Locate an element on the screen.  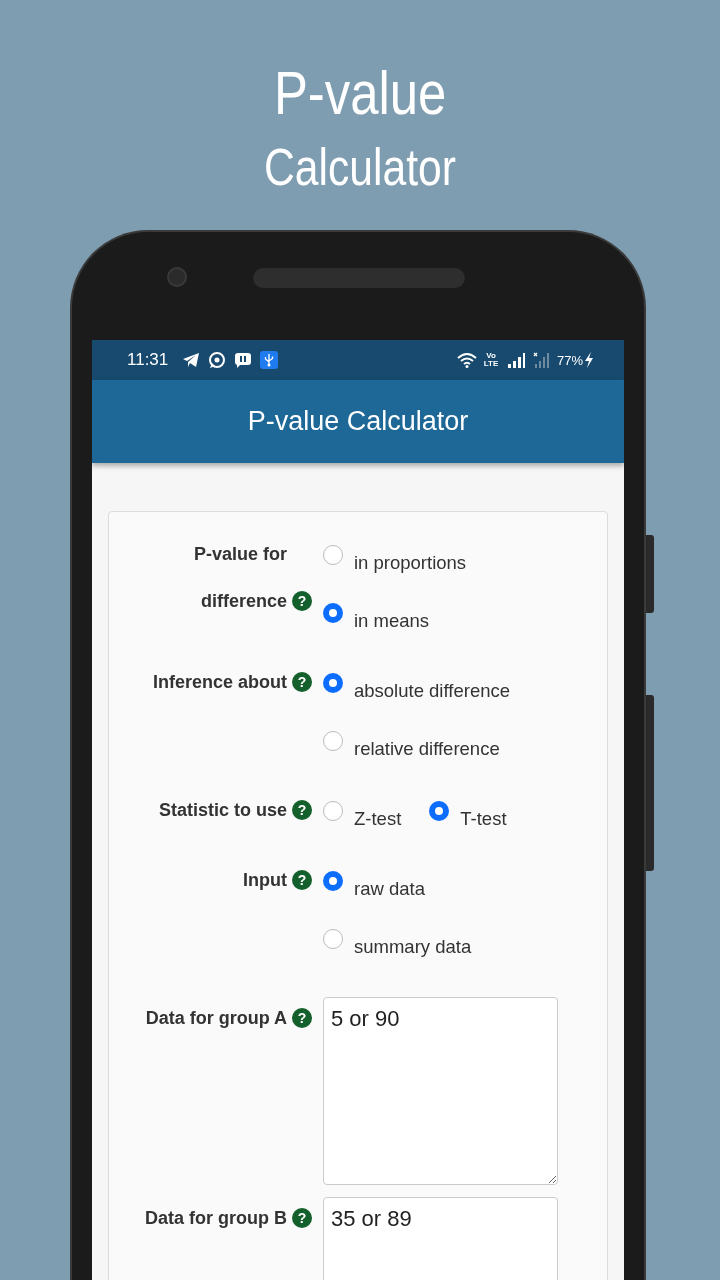
volte-label: Vo LTE is located at coordinates (490, 360).